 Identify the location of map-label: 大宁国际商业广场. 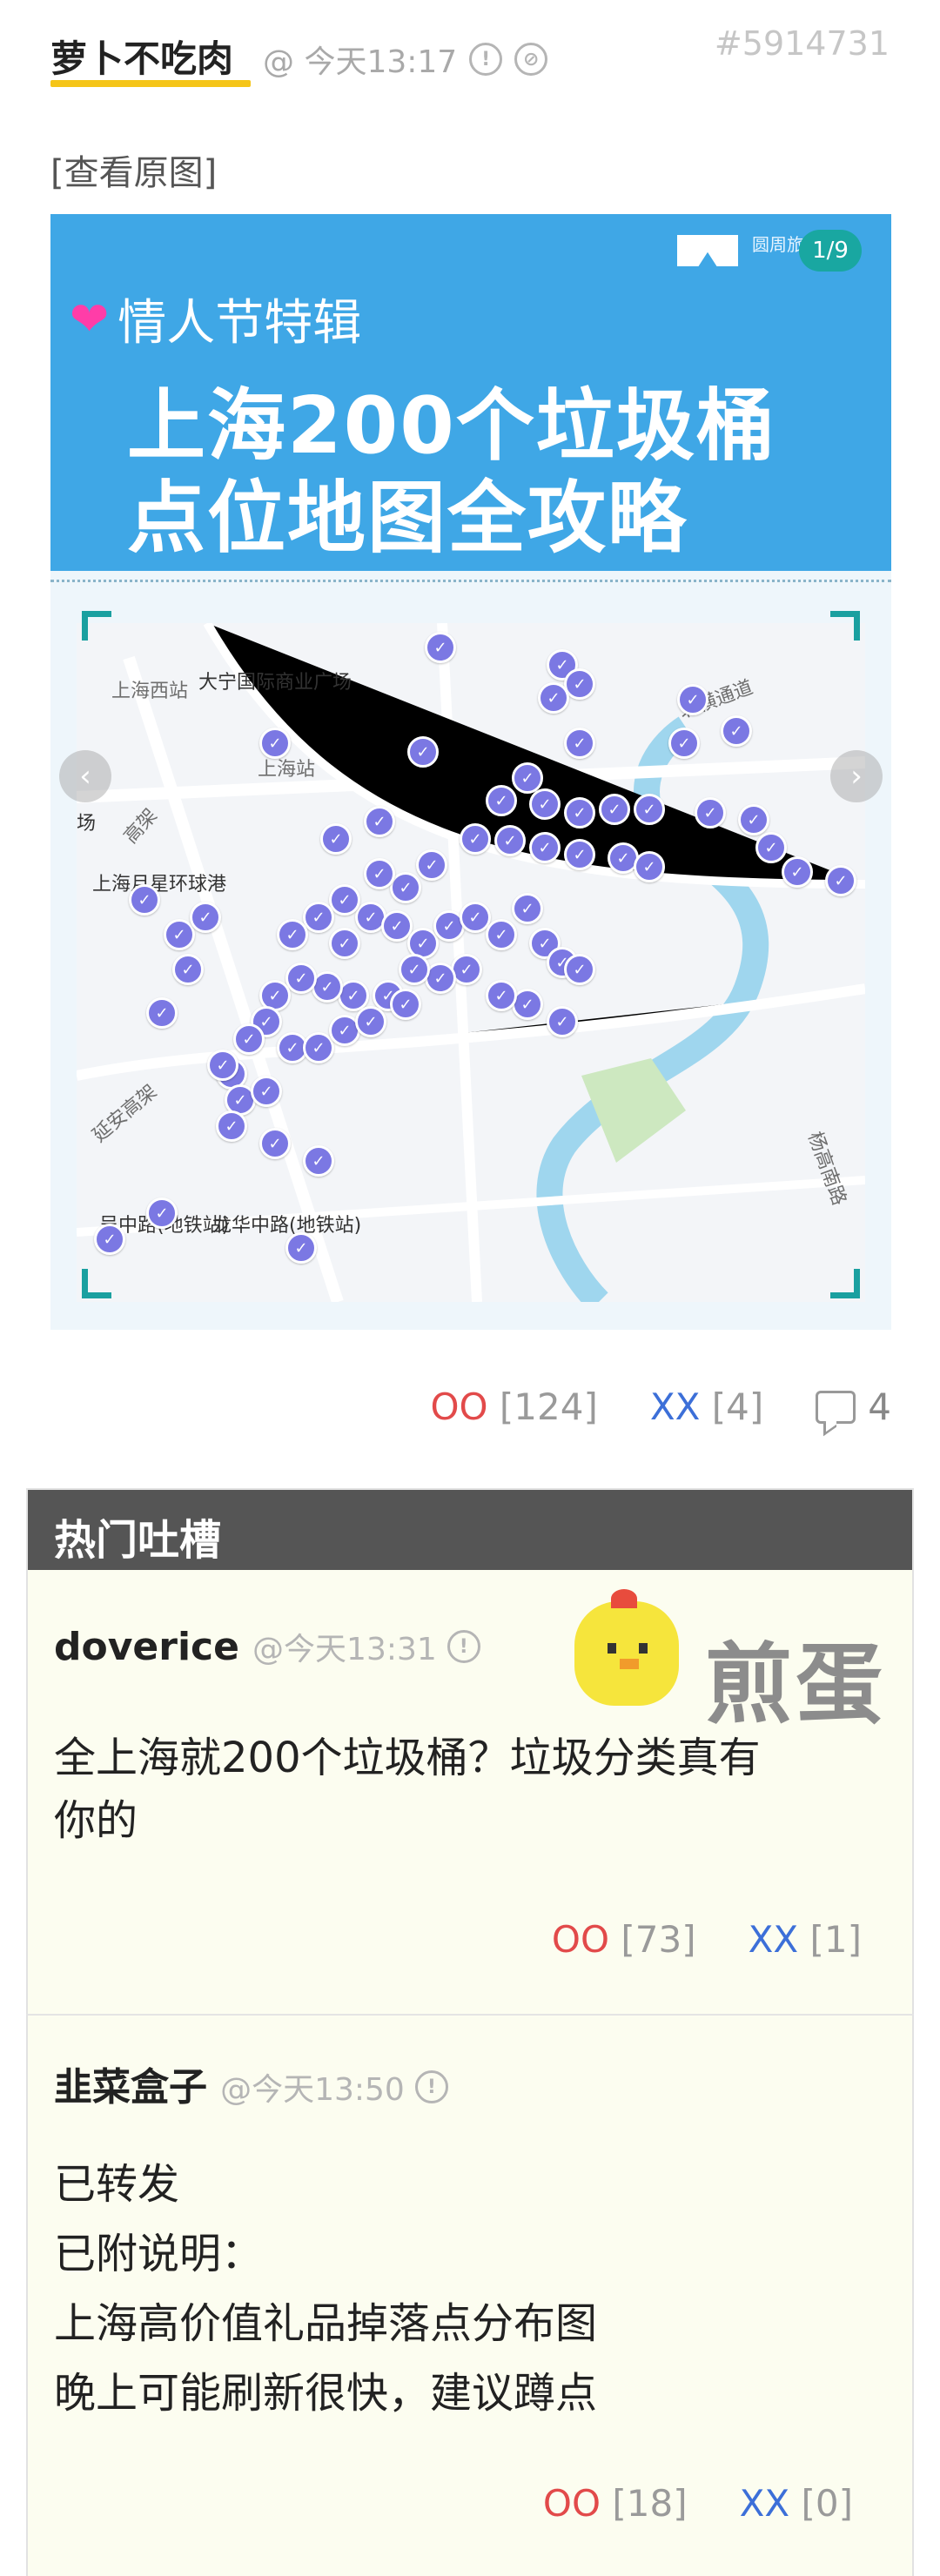
(275, 683).